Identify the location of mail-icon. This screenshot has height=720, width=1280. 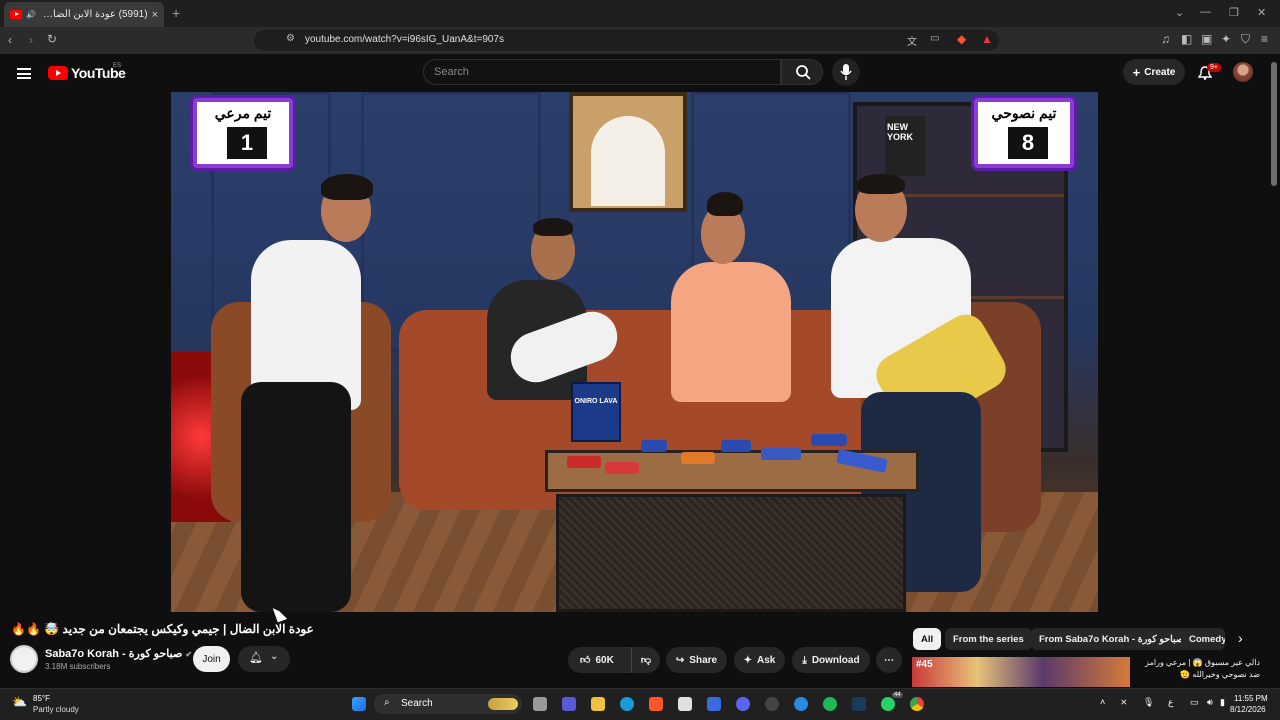
(714, 704).